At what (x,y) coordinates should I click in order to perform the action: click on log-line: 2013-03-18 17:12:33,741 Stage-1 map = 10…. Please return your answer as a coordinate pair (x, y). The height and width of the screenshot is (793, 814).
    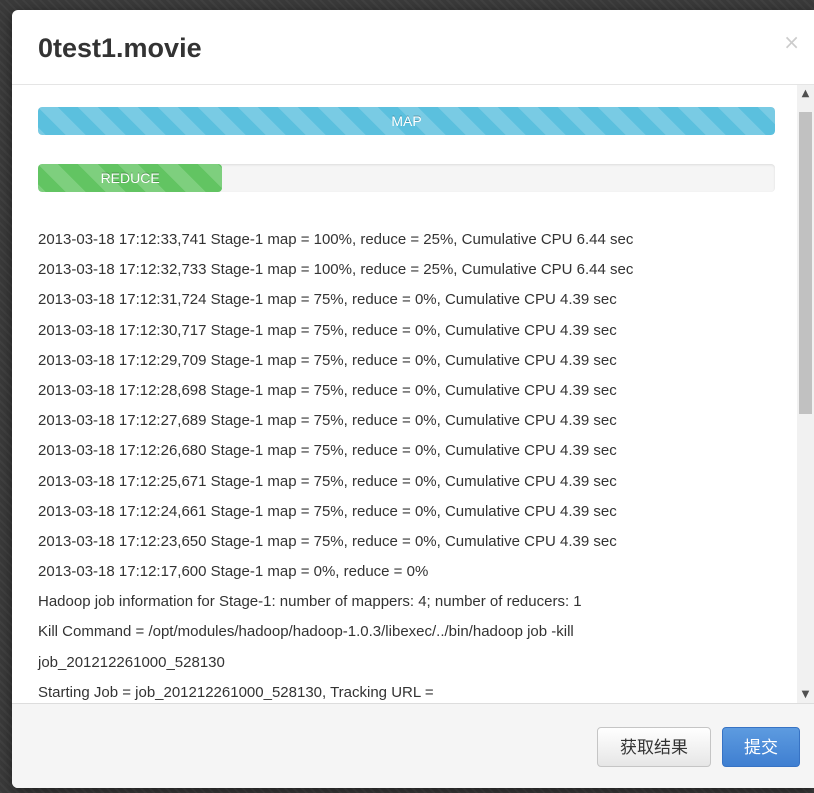
    Looking at the image, I should click on (336, 239).